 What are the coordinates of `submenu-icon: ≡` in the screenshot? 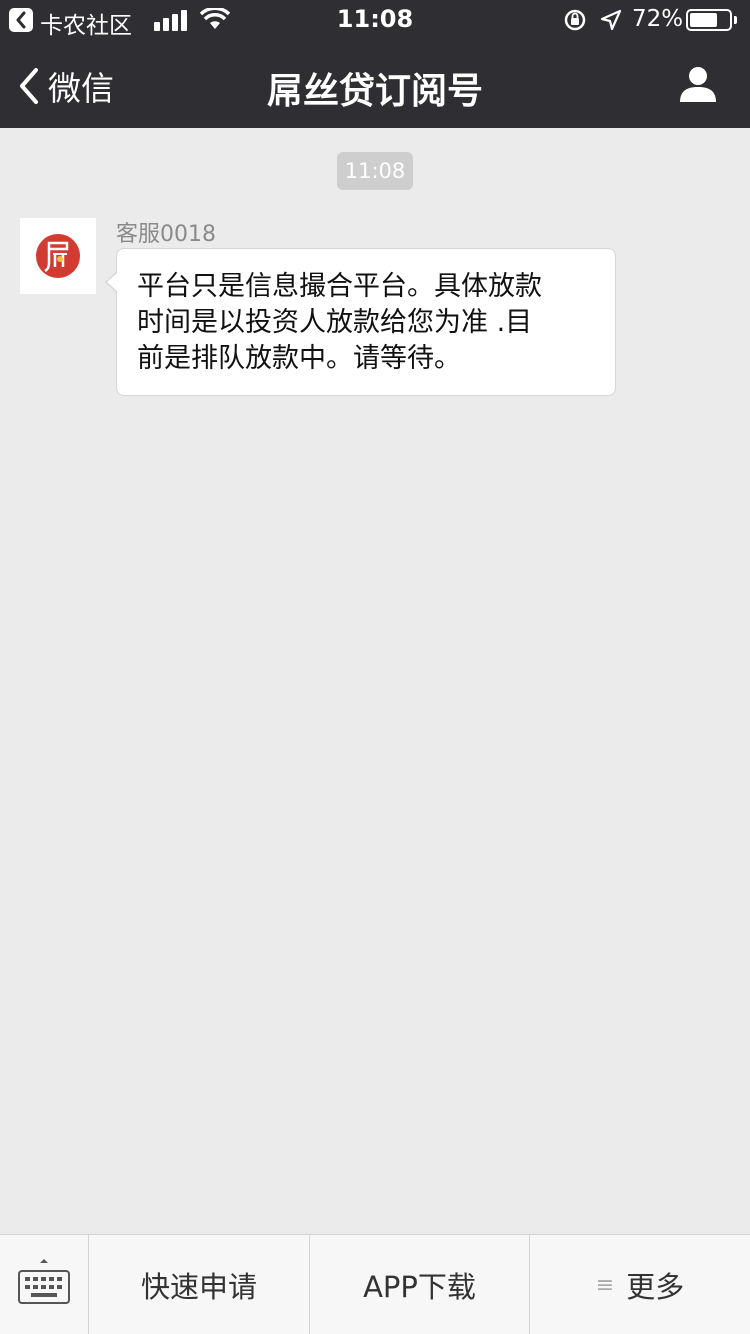 It's located at (605, 1285).